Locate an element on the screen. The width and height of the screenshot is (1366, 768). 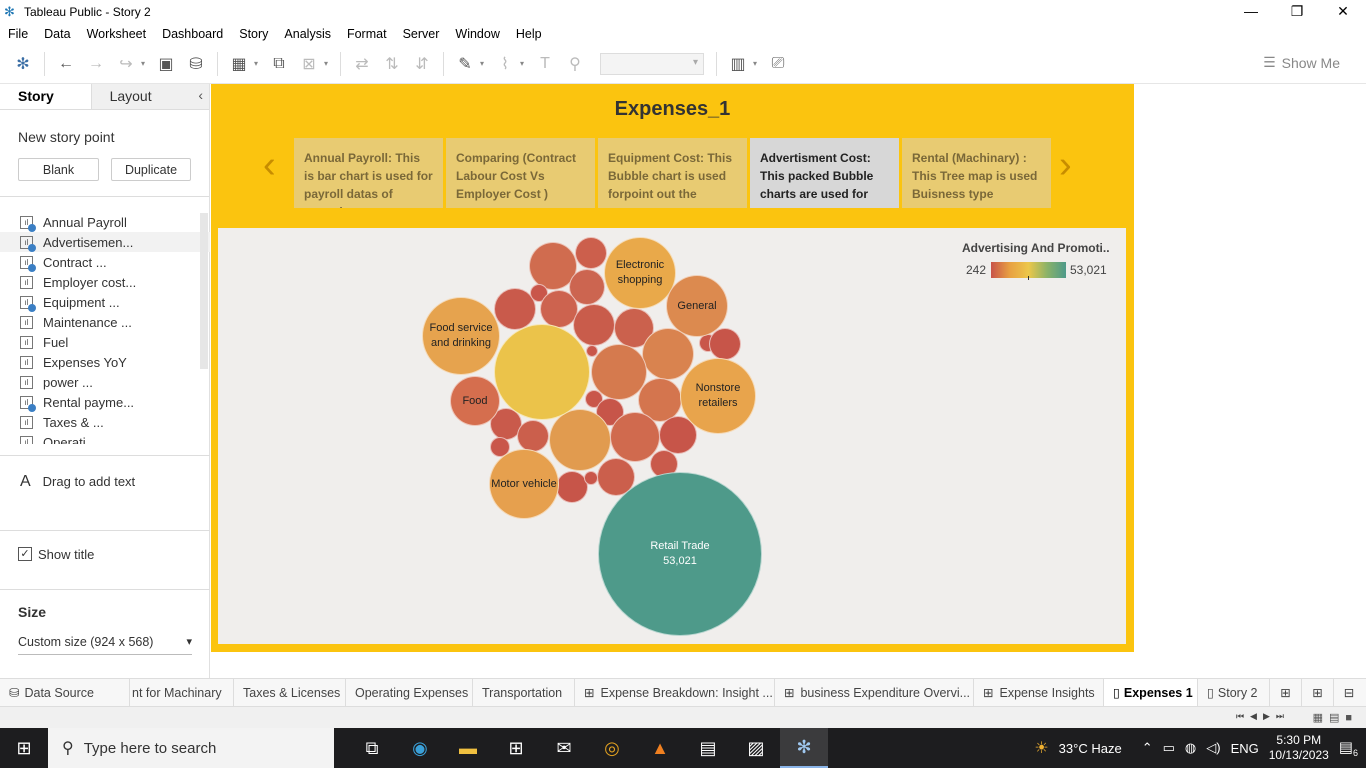
previous-point-icon: ‹ is located at coordinates (269, 165).